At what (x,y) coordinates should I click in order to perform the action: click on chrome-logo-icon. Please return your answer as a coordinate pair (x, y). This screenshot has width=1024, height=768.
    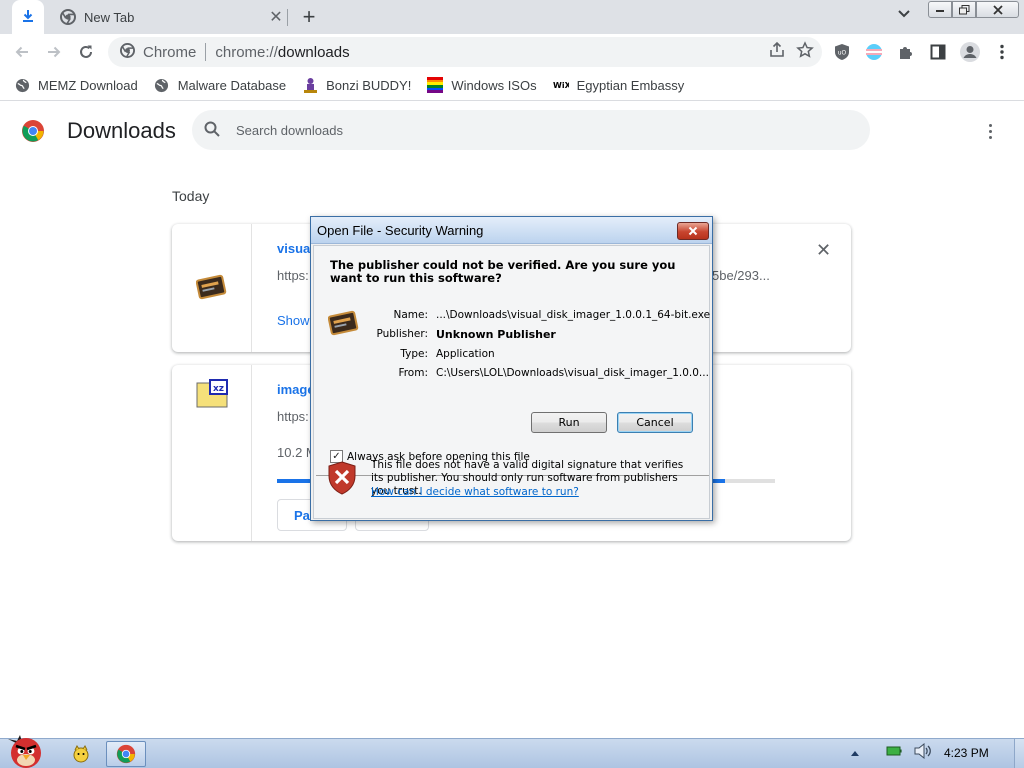
    Looking at the image, I should click on (33, 132).